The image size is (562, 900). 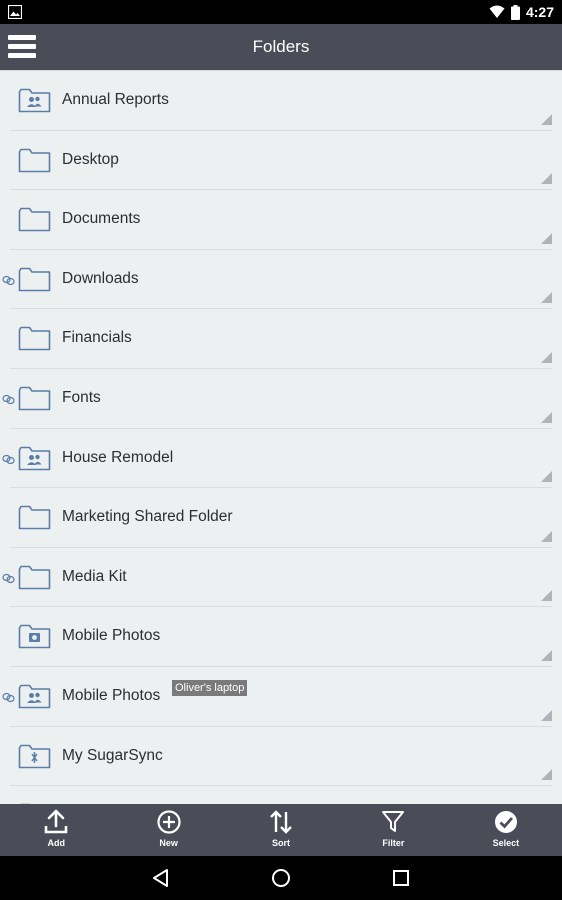 What do you see at coordinates (281, 518) in the screenshot?
I see `folder-row-marketing-shared-folder: Marketing Shared Folder` at bounding box center [281, 518].